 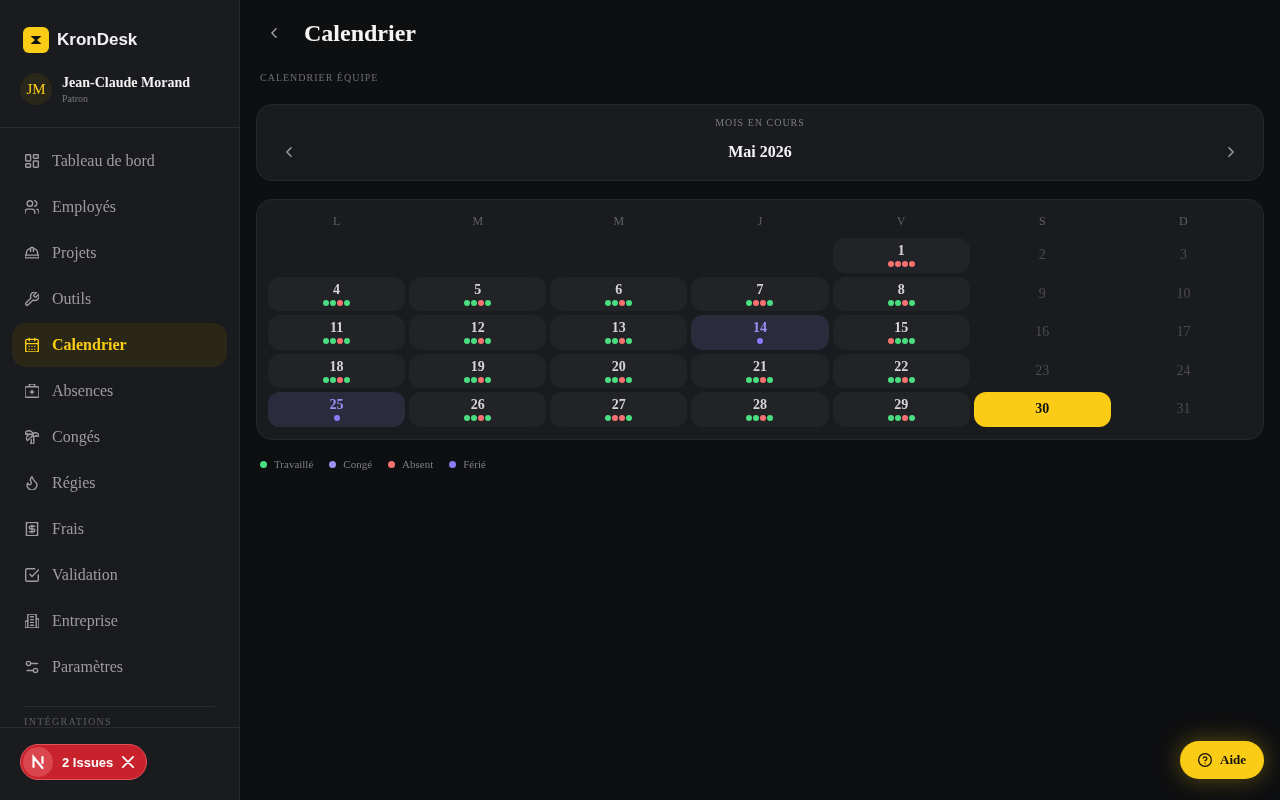 I want to click on nav-item: Frais, so click(x=119, y=529).